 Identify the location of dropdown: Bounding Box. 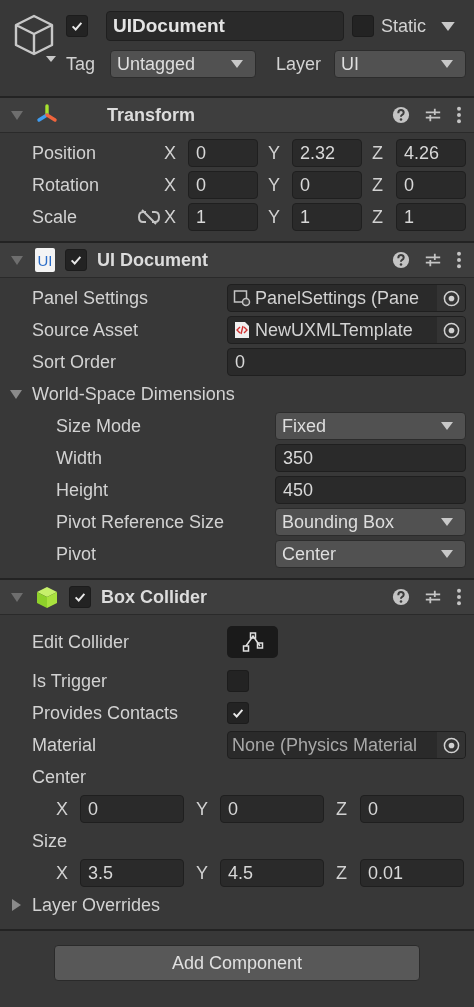
(370, 522).